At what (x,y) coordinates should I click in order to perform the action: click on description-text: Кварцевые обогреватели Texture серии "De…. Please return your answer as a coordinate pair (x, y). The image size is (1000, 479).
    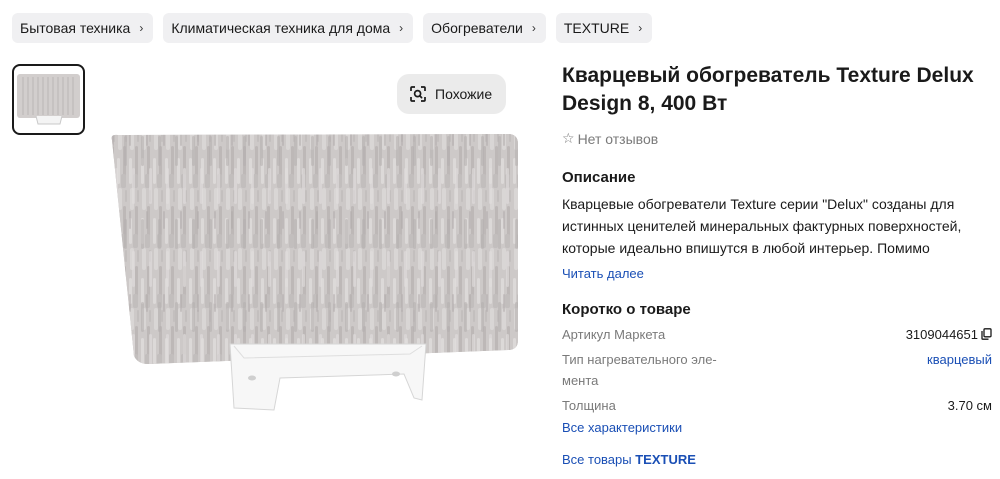
    Looking at the image, I should click on (762, 226).